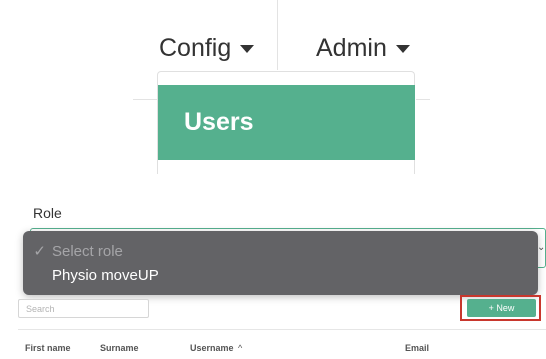 The image size is (546, 359). What do you see at coordinates (216, 348) in the screenshot?
I see `column-header-username: Username ^` at bounding box center [216, 348].